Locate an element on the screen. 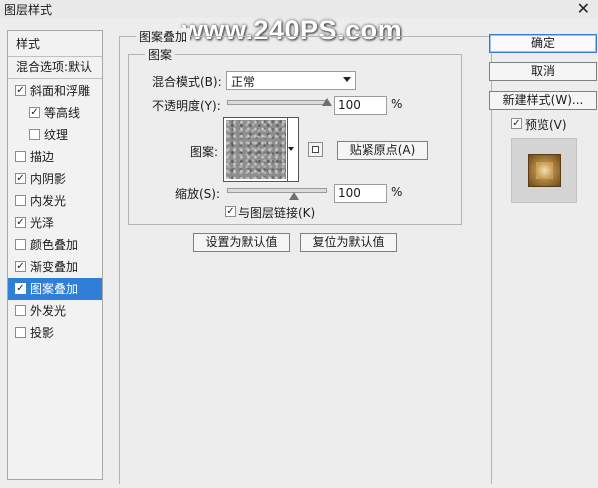  blend-mode-label: 混合模式(B): is located at coordinates (187, 82).